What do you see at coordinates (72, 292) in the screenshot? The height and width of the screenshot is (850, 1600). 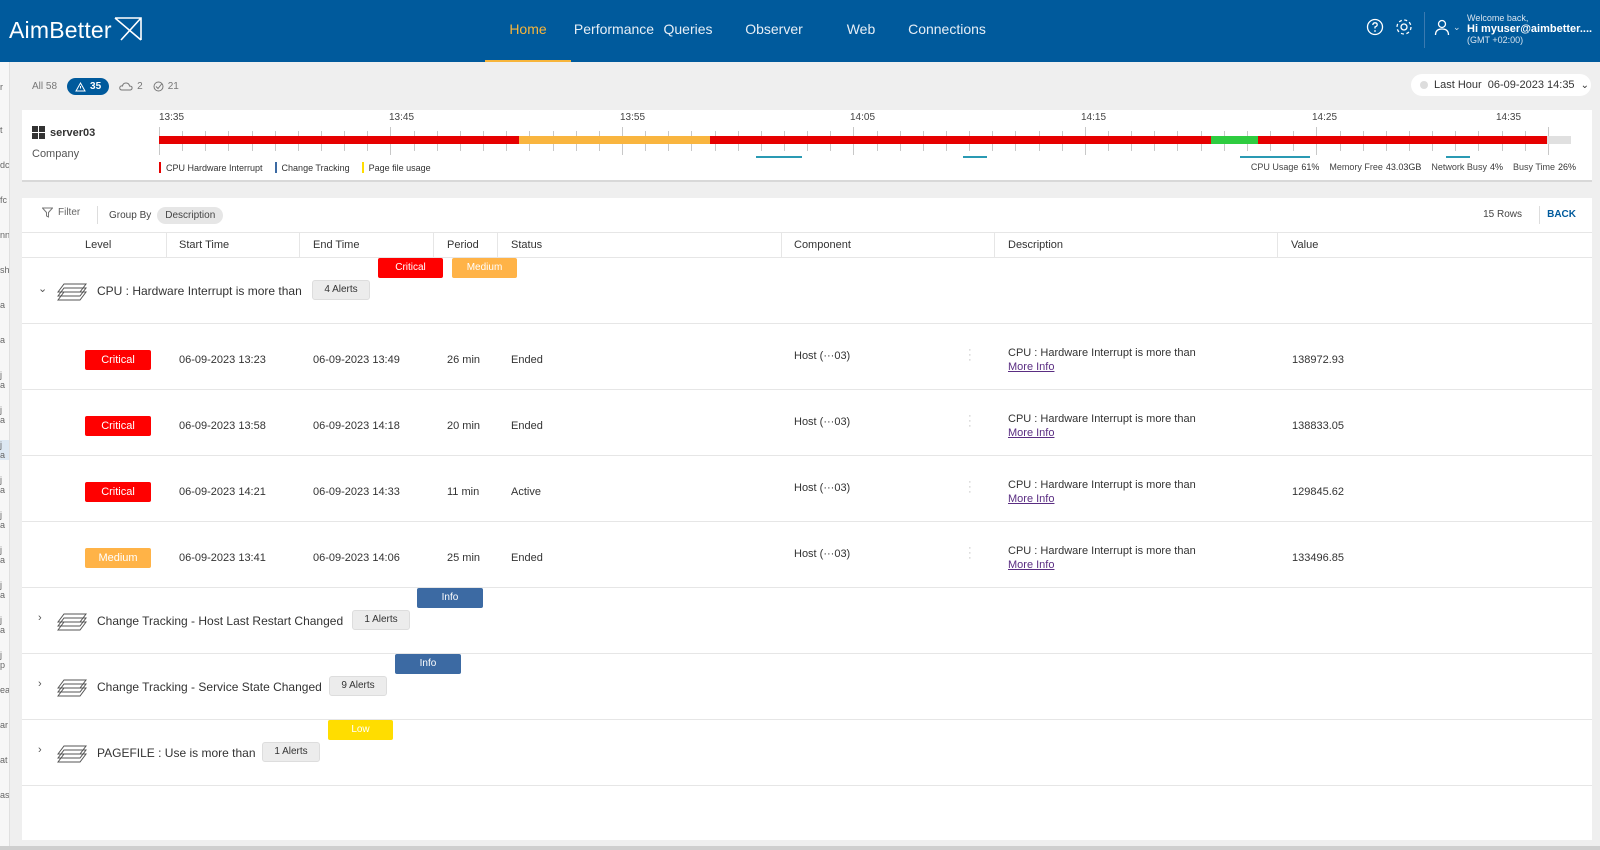 I see `layers-stack-icon` at bounding box center [72, 292].